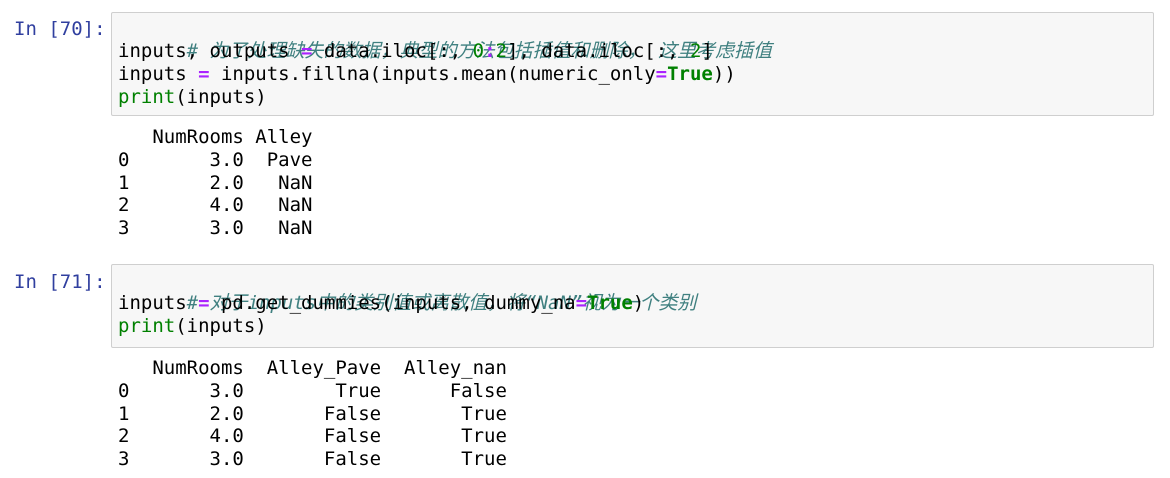  I want to click on code-line: # 为了处理缺失的数据，典型的方法包括插值和删除， 这里考虑插值, so click(635, 39).